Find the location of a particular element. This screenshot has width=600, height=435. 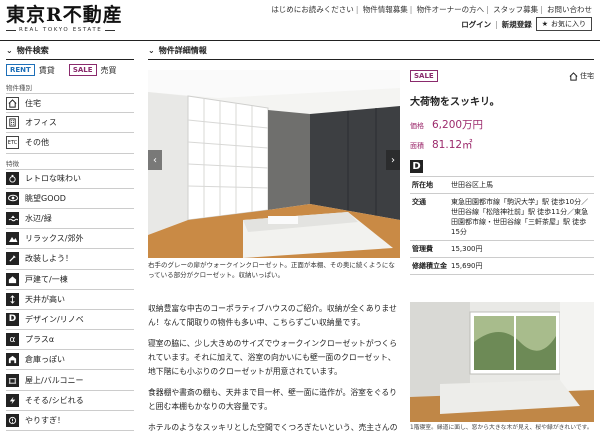

retro-icon is located at coordinates (12, 179).